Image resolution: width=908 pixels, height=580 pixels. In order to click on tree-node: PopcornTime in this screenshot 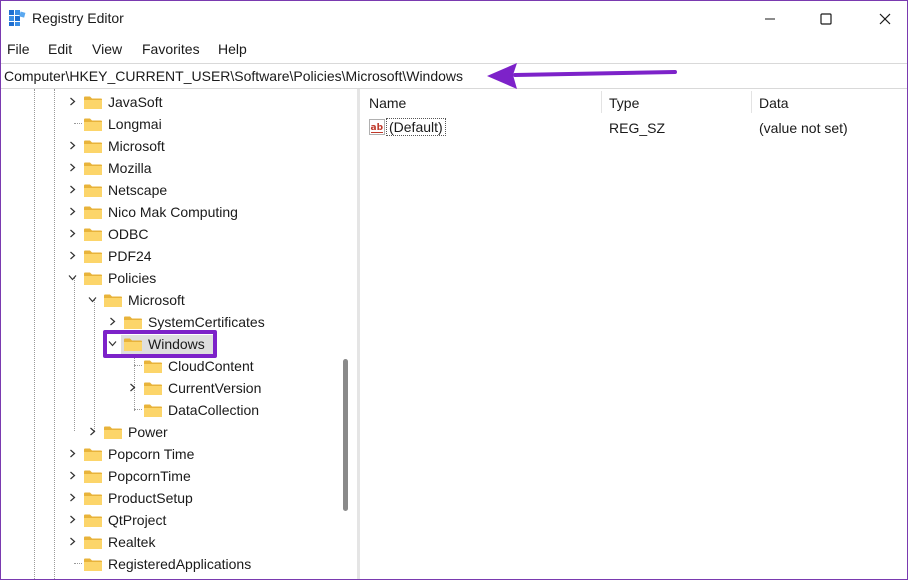, I will do `click(171, 476)`.